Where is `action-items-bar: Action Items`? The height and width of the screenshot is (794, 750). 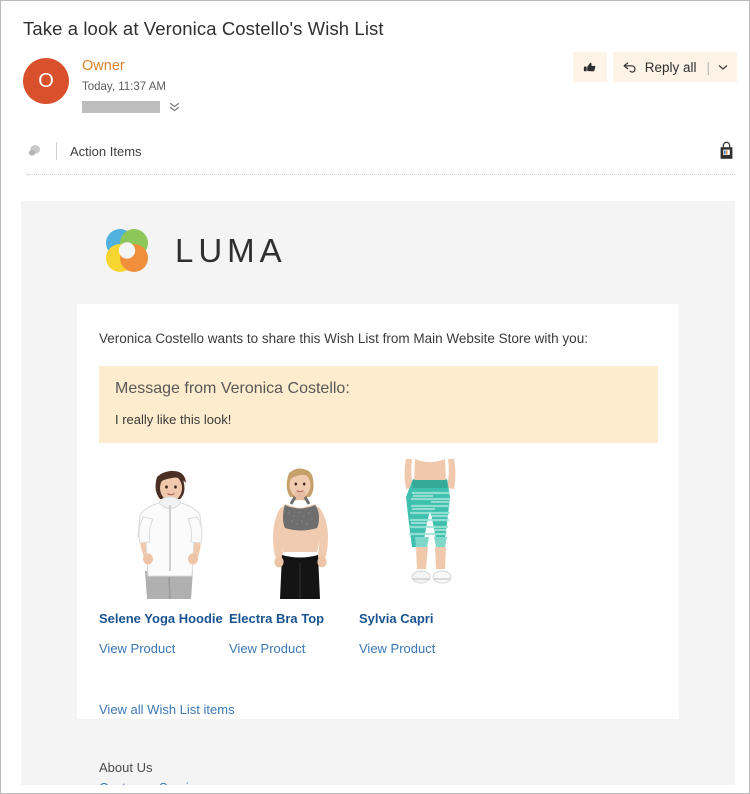 action-items-bar: Action Items is located at coordinates (375, 151).